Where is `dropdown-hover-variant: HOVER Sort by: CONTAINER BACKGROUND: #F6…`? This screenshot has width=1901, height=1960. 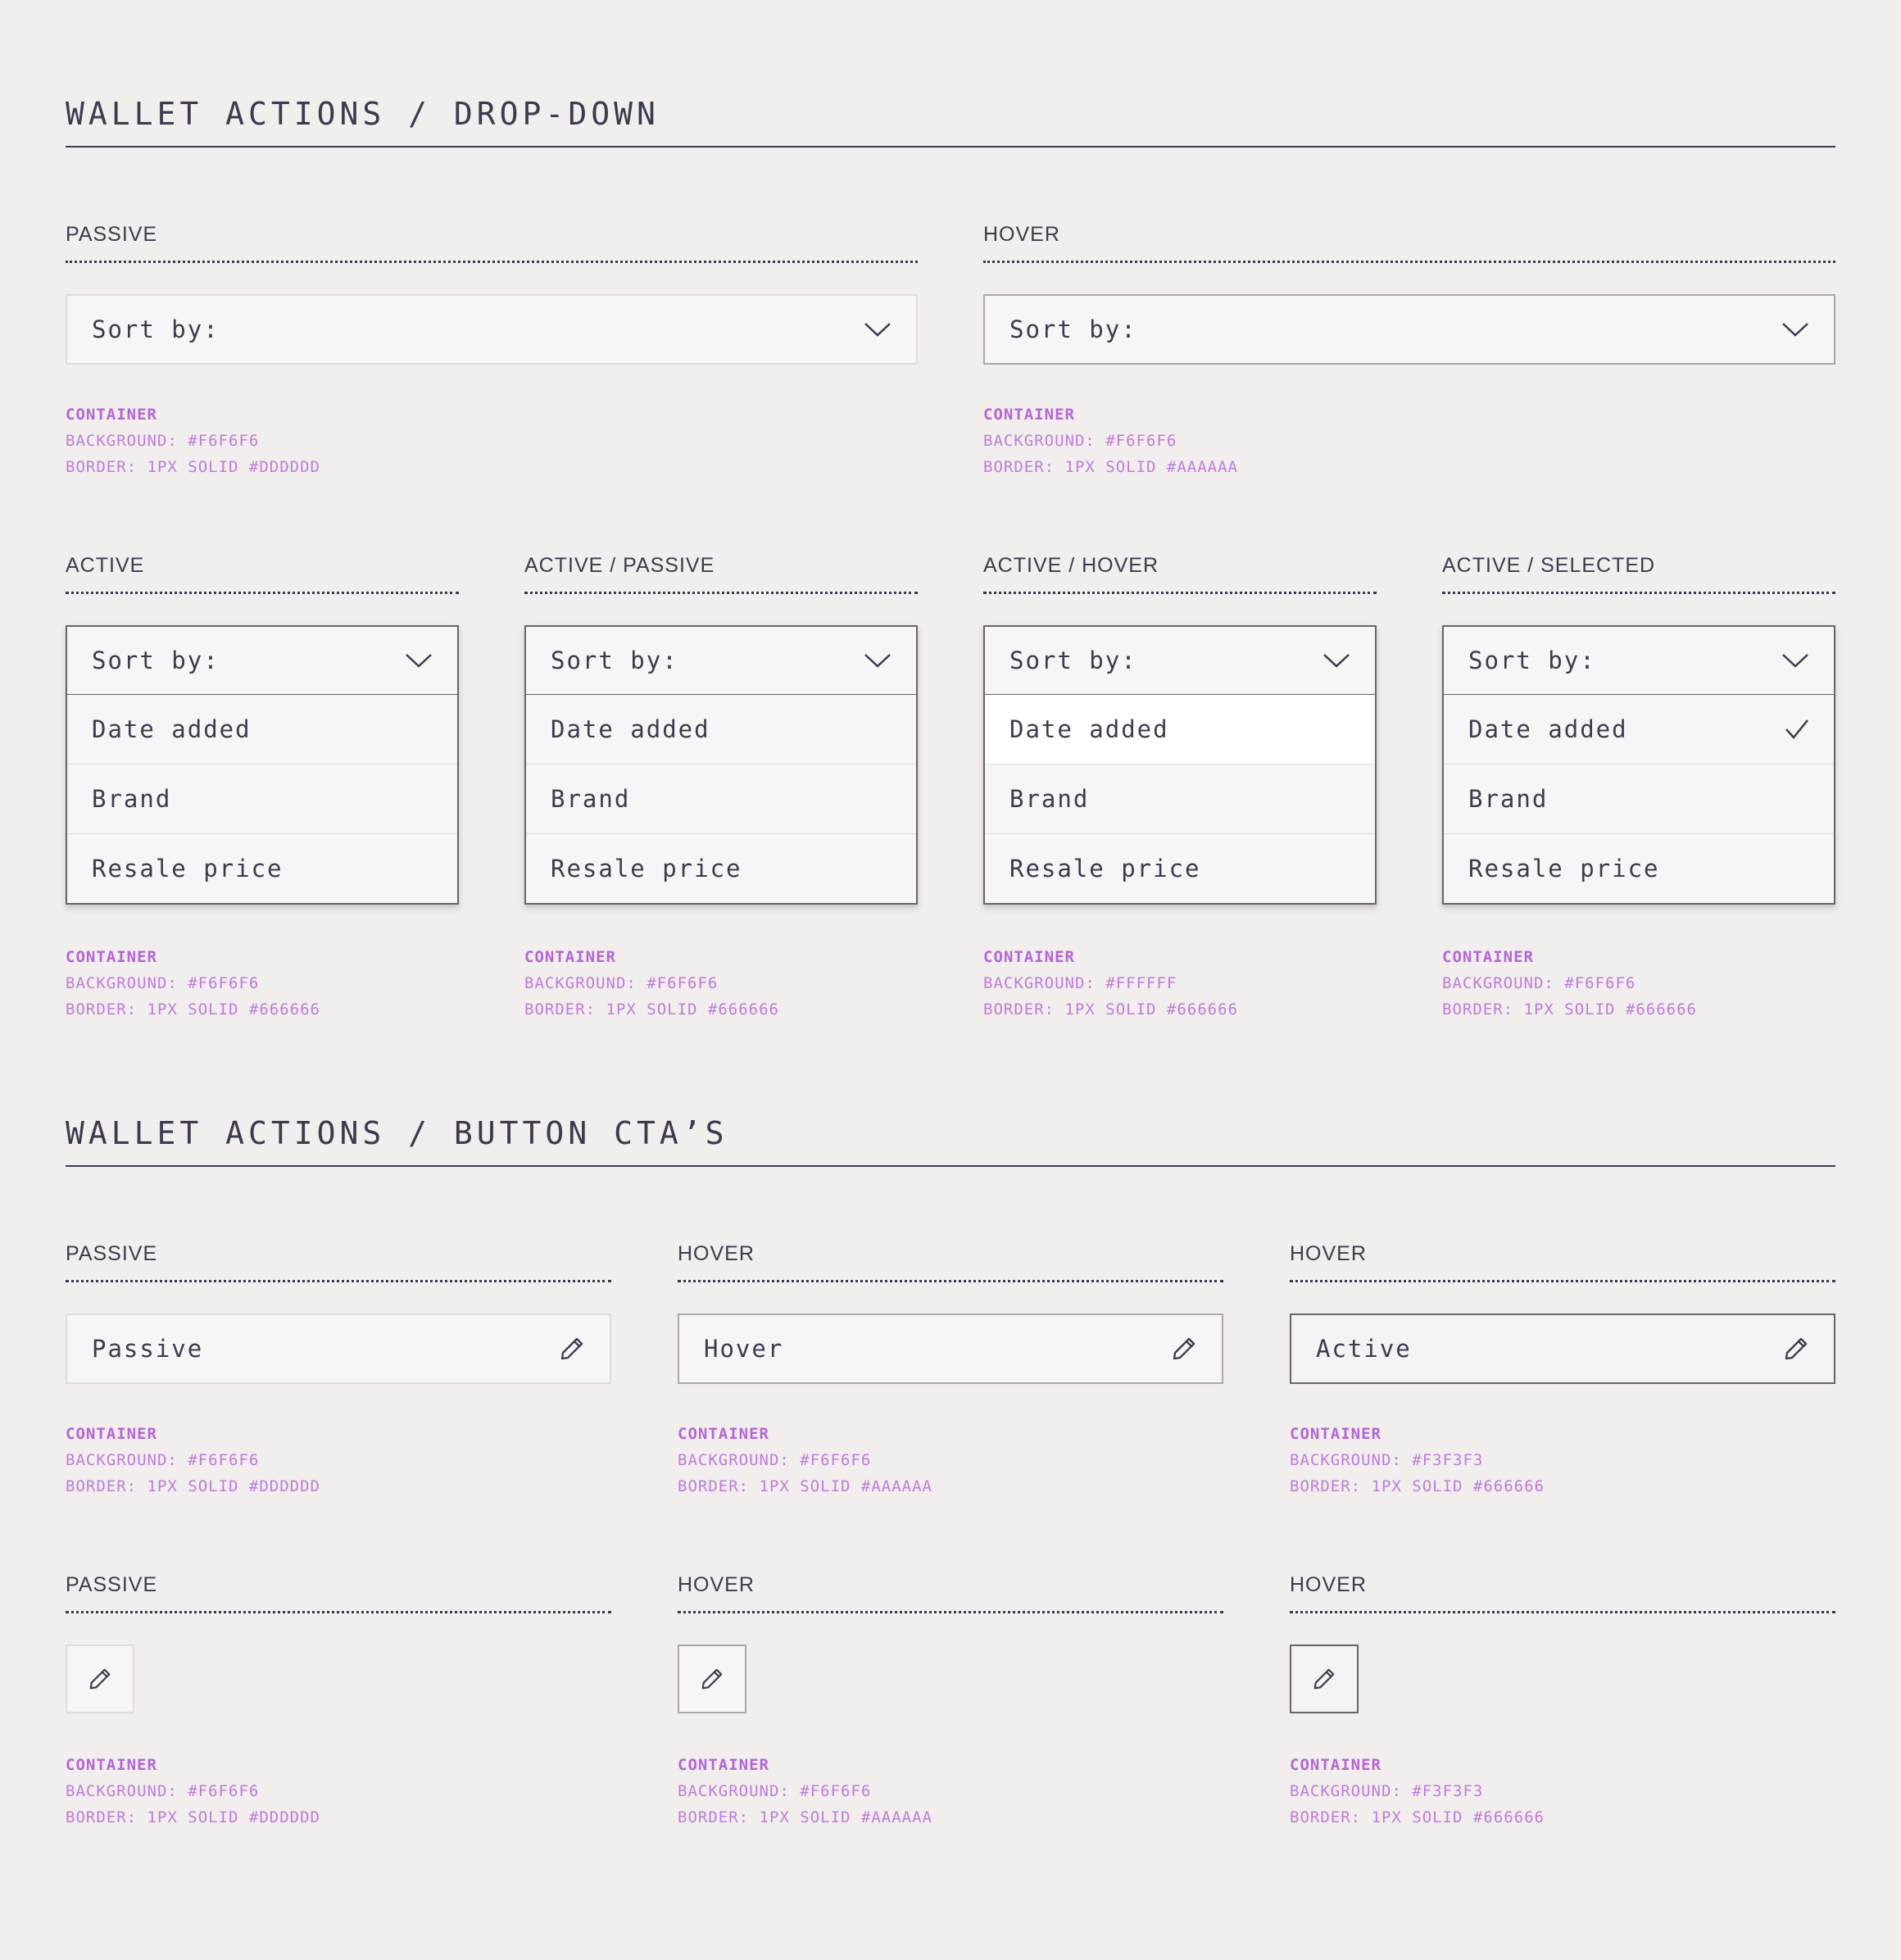
dropdown-hover-variant: HOVER Sort by: CONTAINER BACKGROUND: #F6… is located at coordinates (1409, 352).